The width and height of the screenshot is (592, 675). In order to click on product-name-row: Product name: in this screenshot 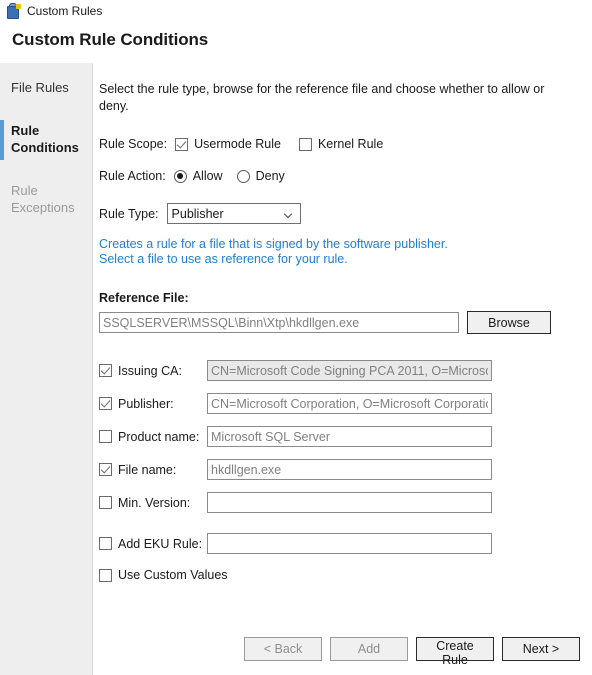, I will do `click(339, 436)`.